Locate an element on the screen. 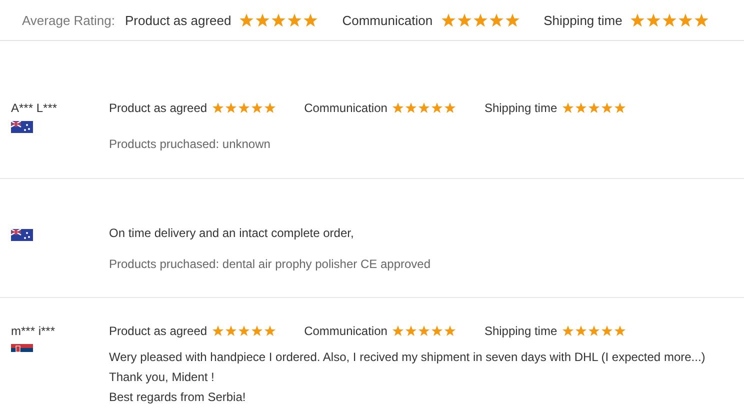 This screenshot has width=744, height=418. products-purchased: Products pruchased: unknown is located at coordinates (190, 144).